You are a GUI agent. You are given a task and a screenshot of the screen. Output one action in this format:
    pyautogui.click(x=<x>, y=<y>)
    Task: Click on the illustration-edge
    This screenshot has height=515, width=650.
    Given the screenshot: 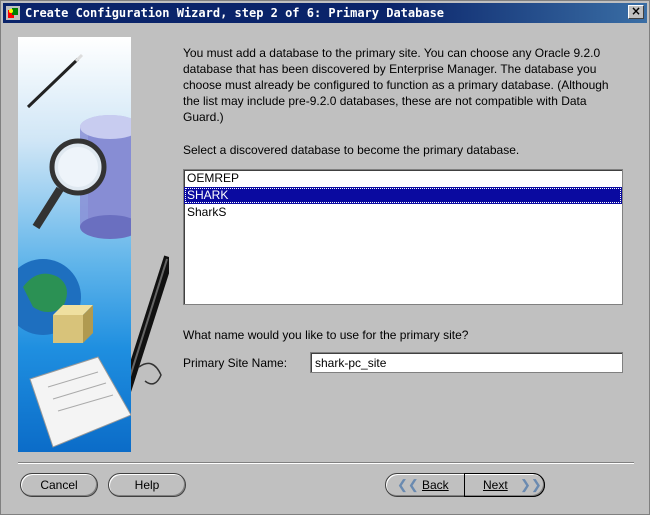 What is the action you would take?
    pyautogui.click(x=145, y=244)
    